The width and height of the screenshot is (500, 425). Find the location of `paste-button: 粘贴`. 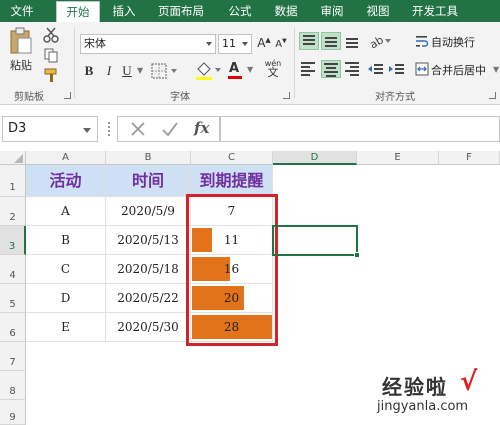

paste-button: 粘贴 is located at coordinates (21, 52).